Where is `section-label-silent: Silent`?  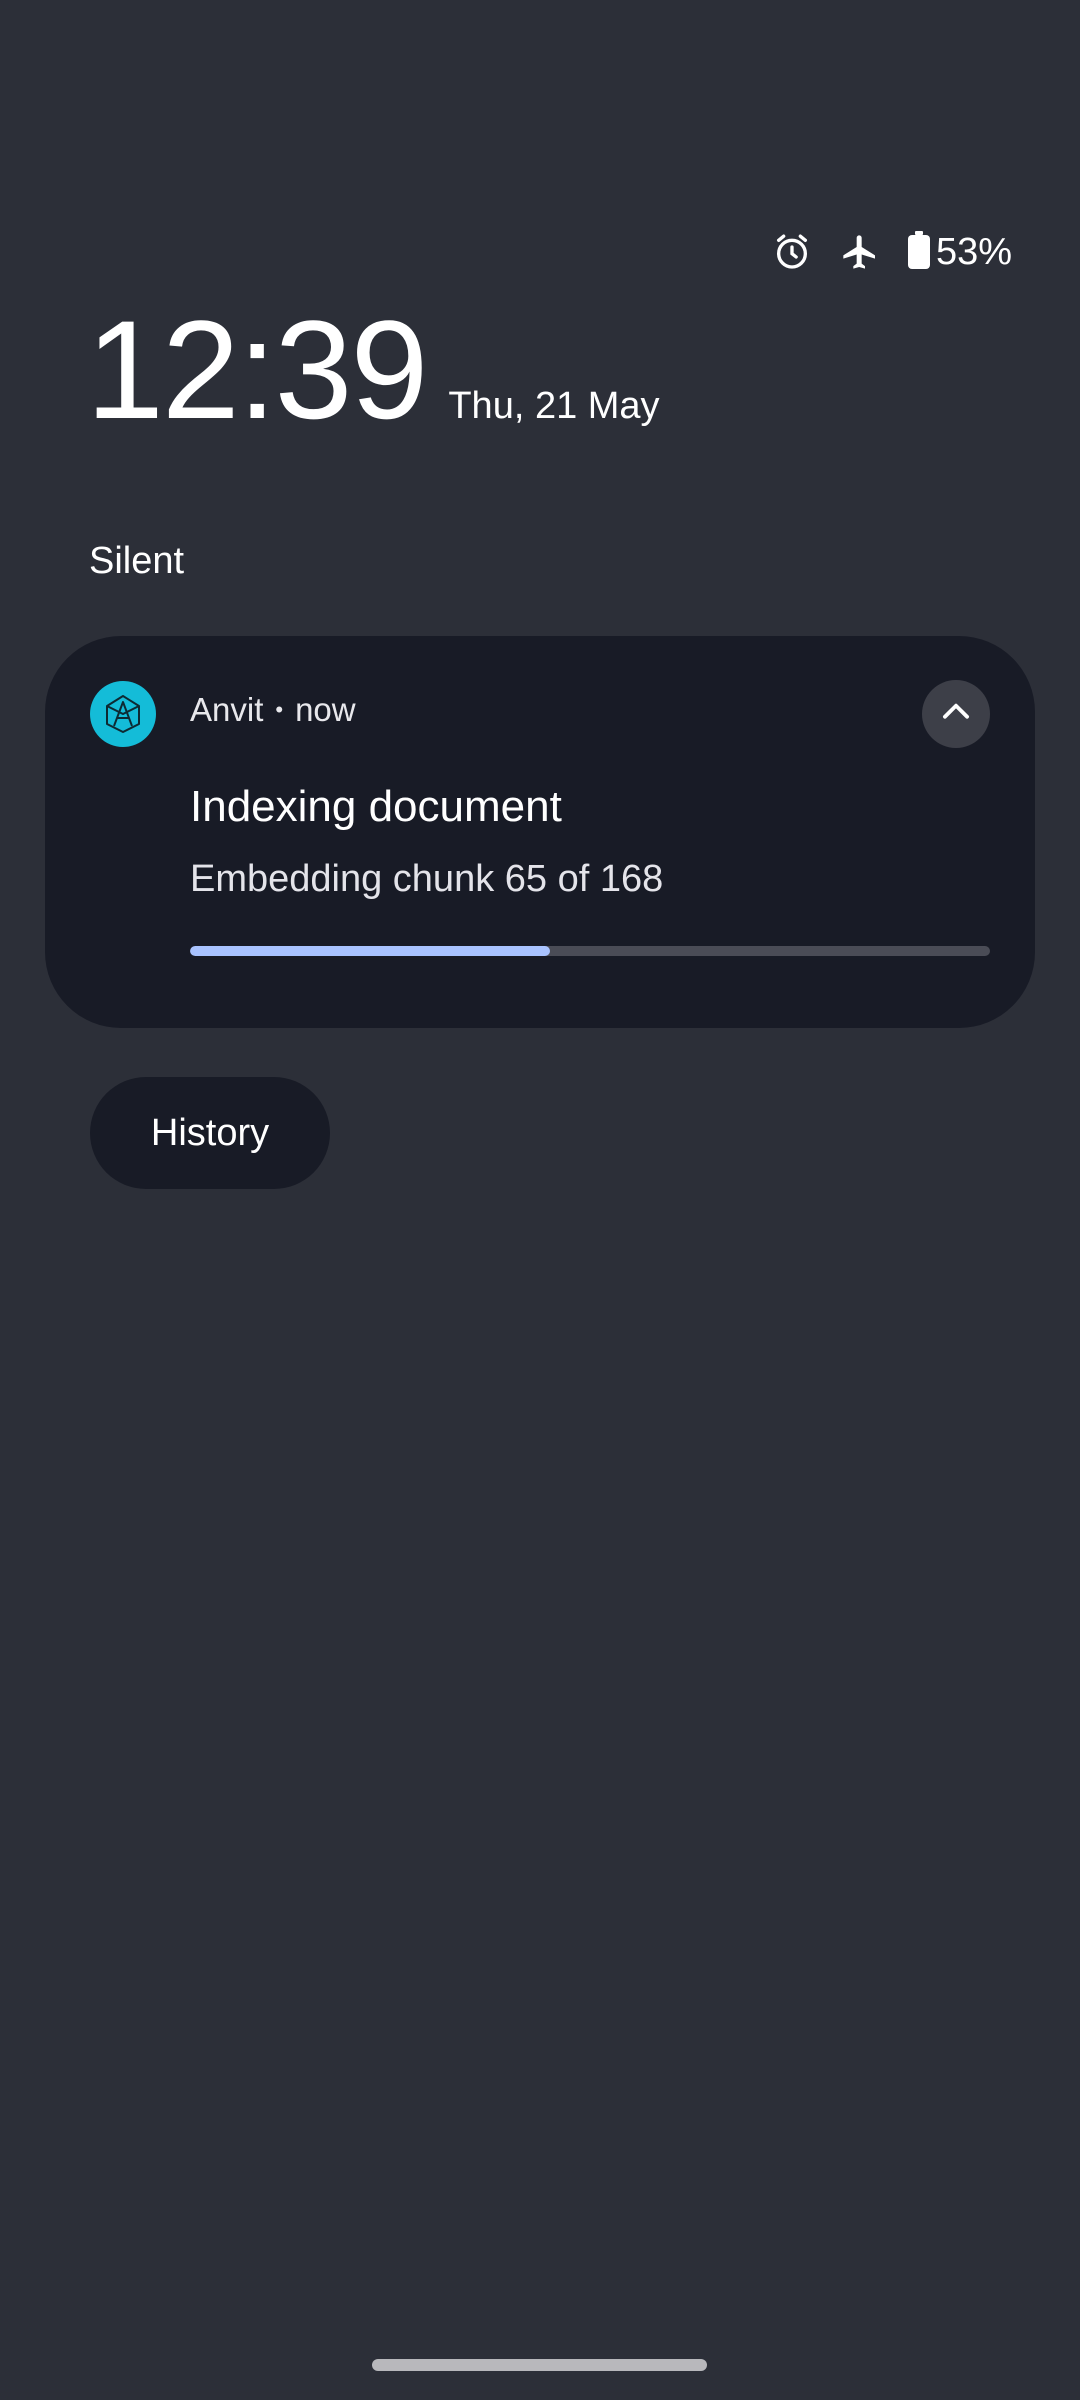 section-label-silent: Silent is located at coordinates (137, 561).